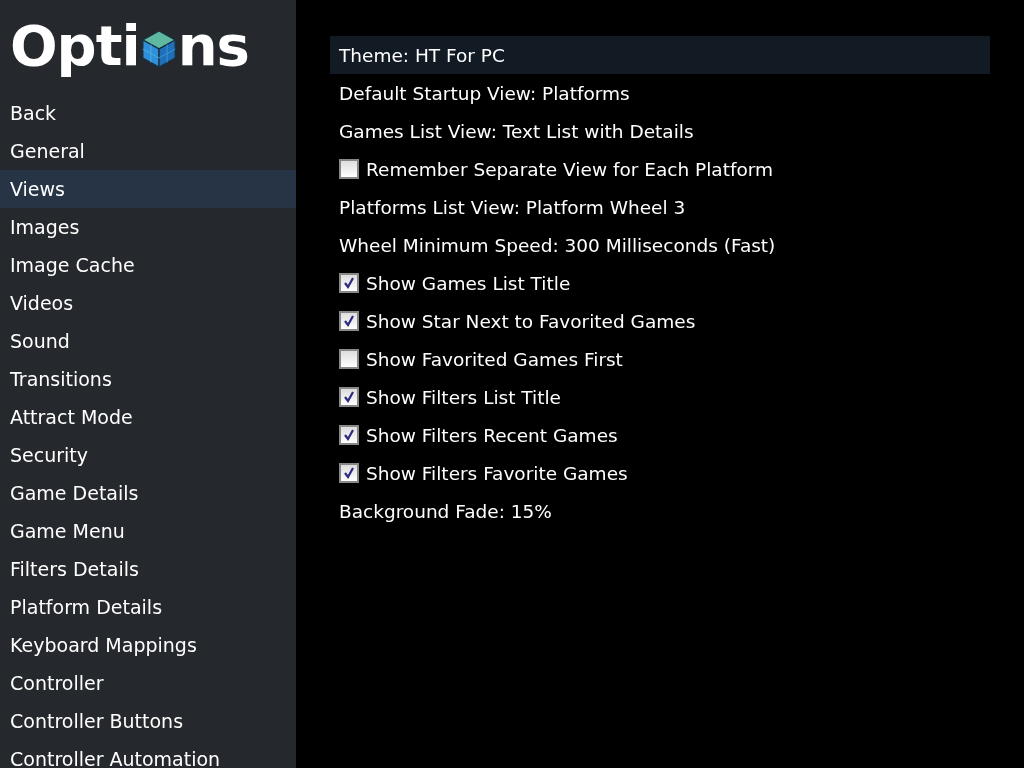 Image resolution: width=1024 pixels, height=768 pixels. Describe the element at coordinates (148, 113) in the screenshot. I see `sidebar-item: Back` at that location.